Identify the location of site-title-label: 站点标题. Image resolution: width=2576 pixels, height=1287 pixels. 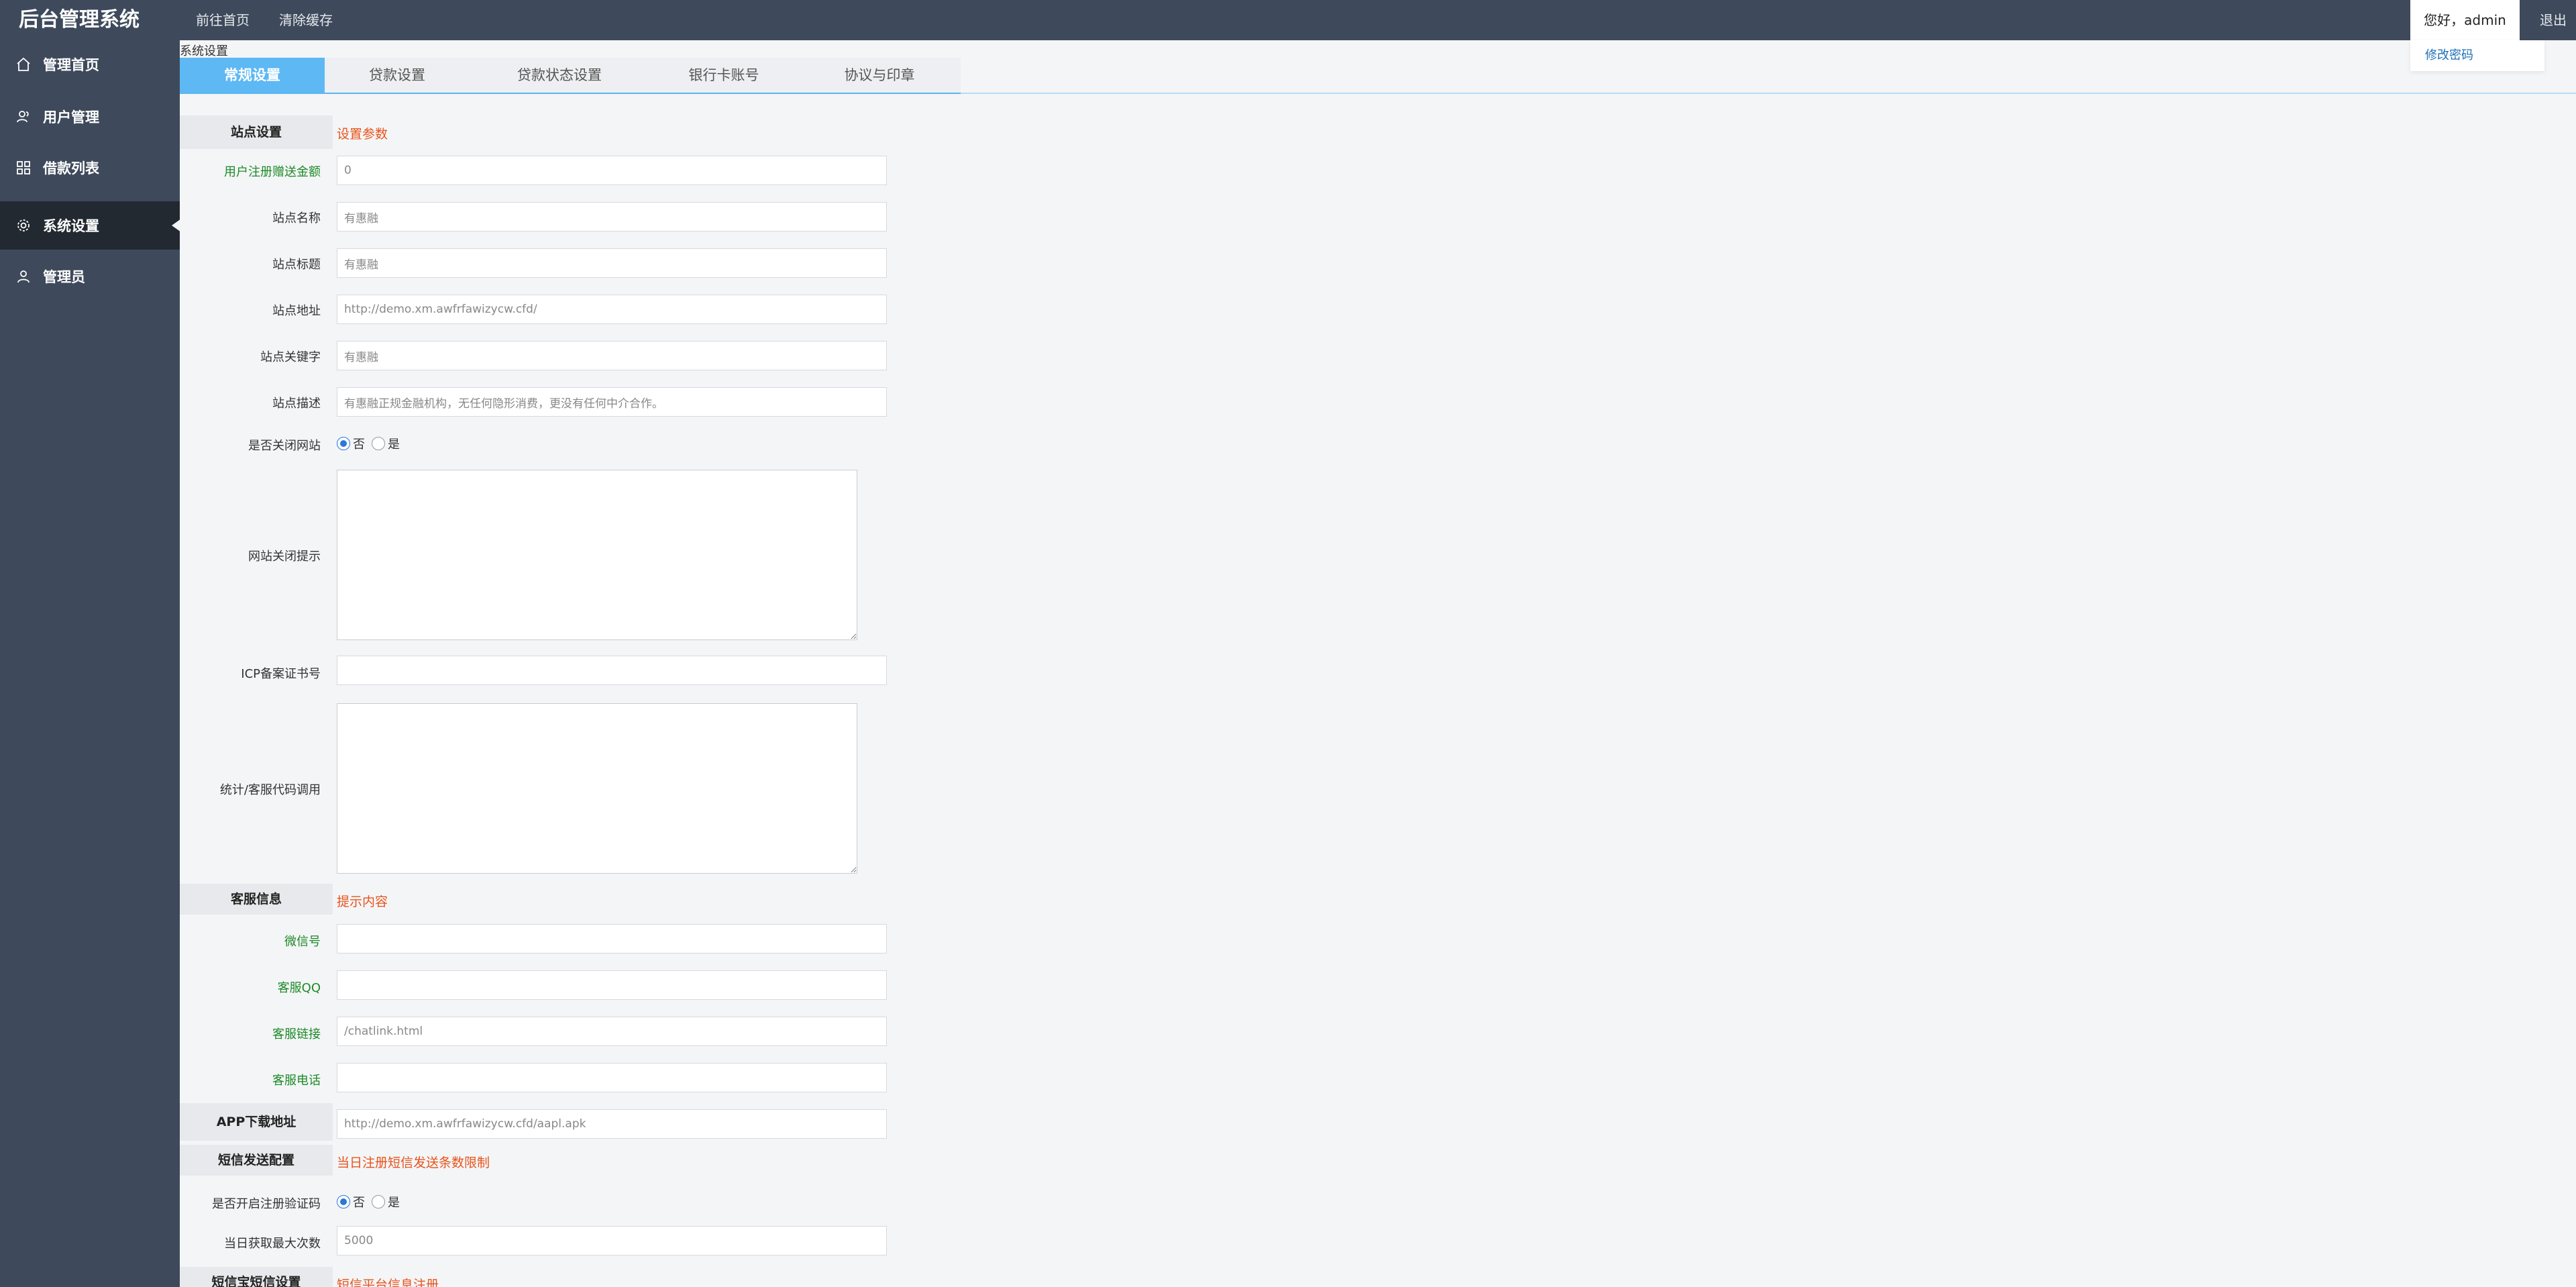
(296, 265).